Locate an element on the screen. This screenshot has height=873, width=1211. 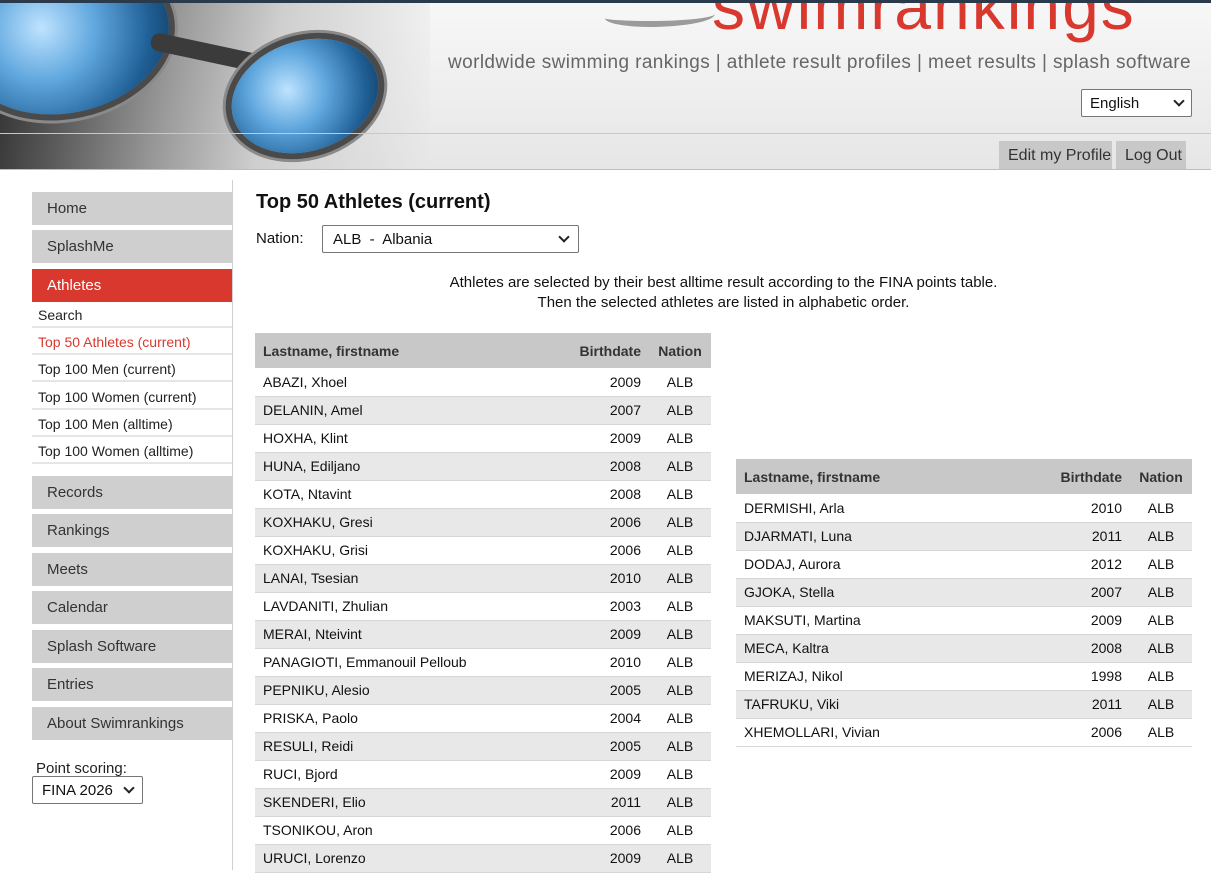
athlete-name: DELANIN, Amel is located at coordinates (412, 410).